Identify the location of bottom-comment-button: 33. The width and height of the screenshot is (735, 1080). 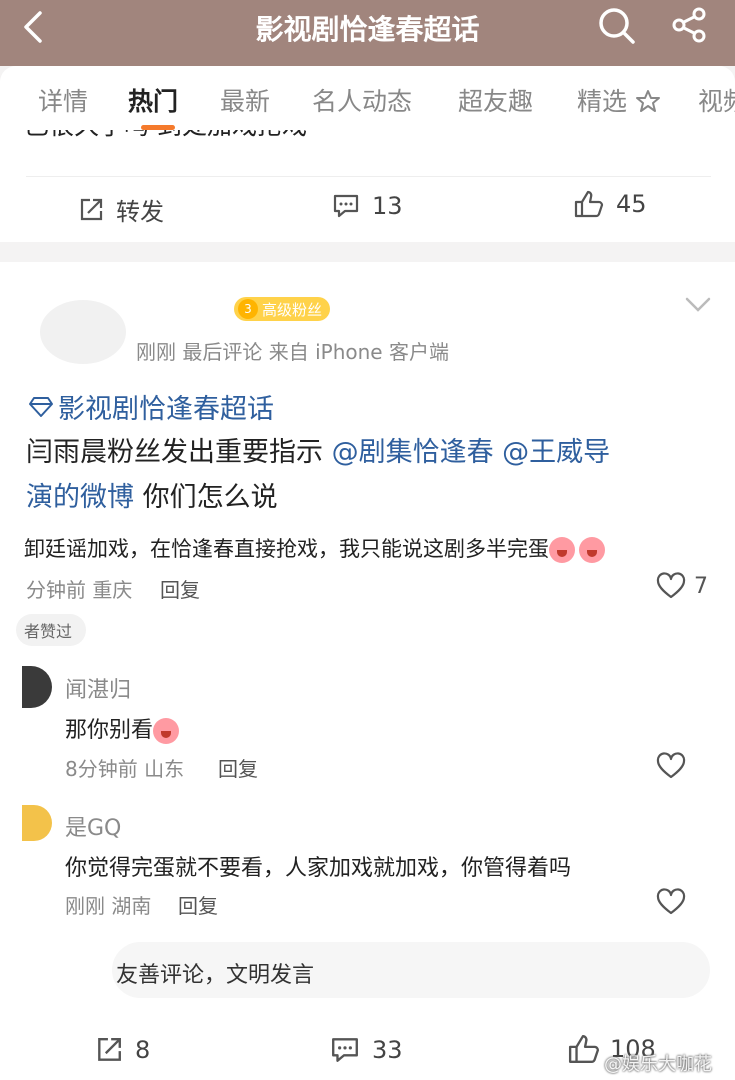
(366, 1050).